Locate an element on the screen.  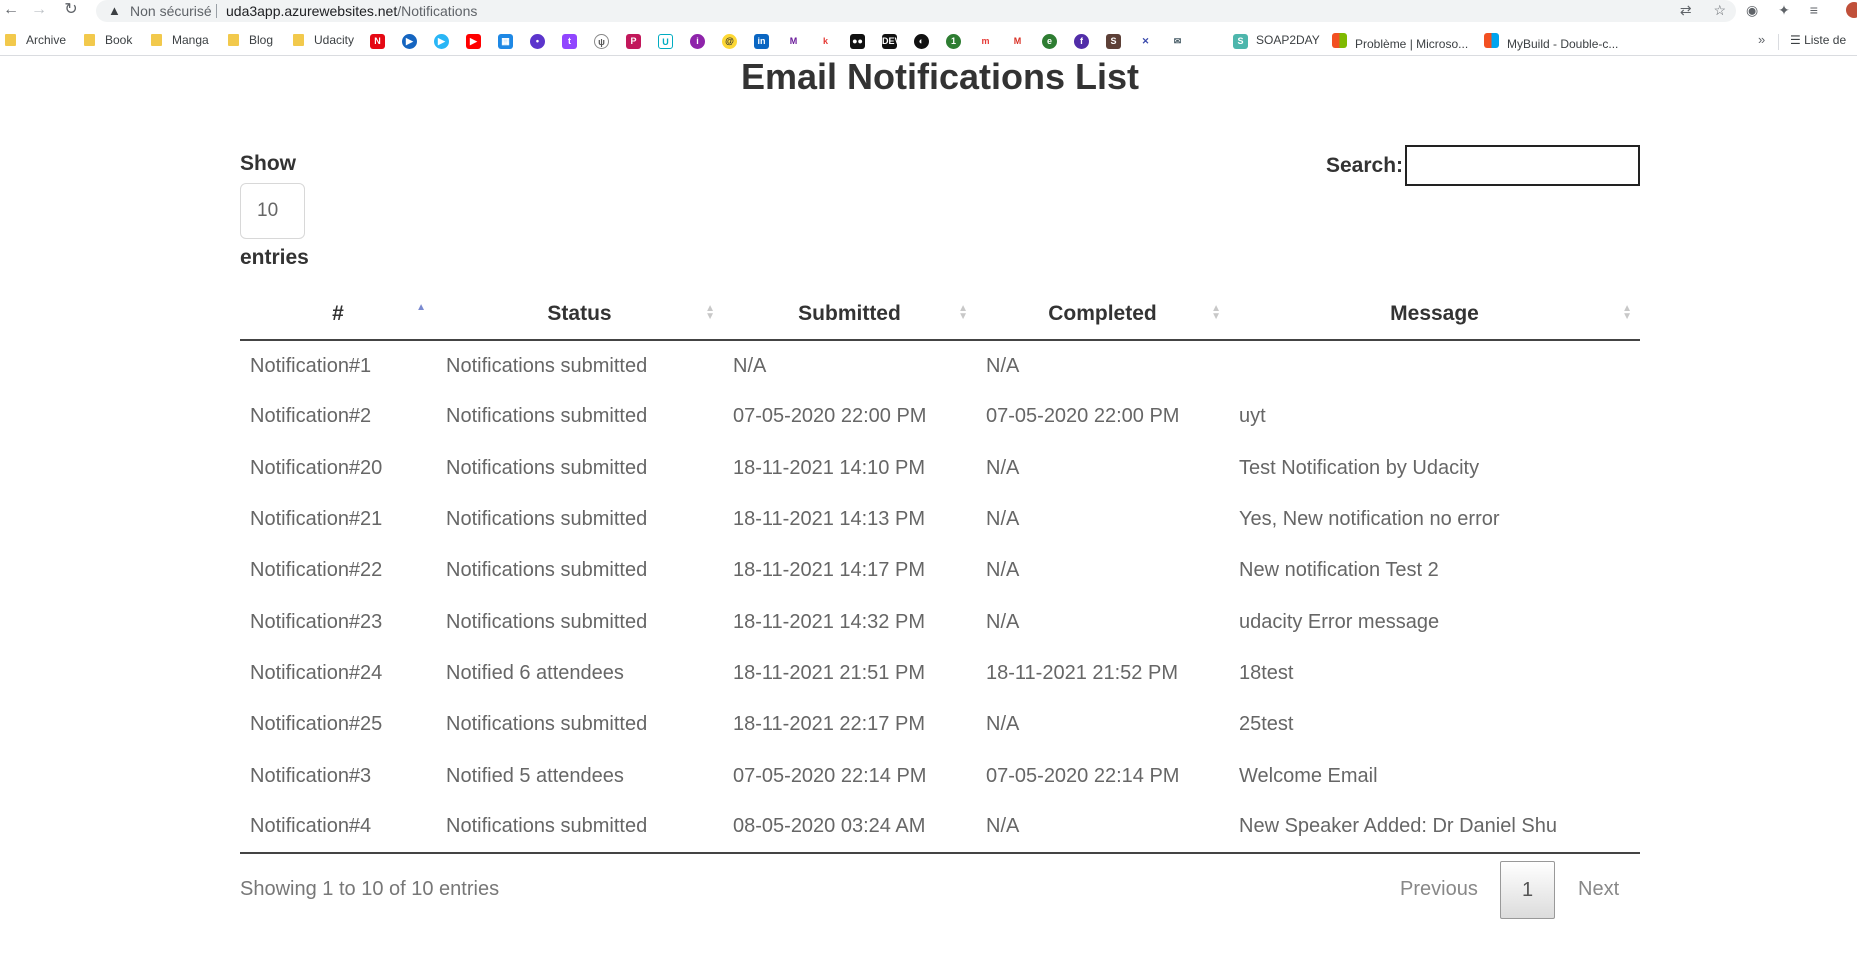
column-header-label: # is located at coordinates (338, 313).